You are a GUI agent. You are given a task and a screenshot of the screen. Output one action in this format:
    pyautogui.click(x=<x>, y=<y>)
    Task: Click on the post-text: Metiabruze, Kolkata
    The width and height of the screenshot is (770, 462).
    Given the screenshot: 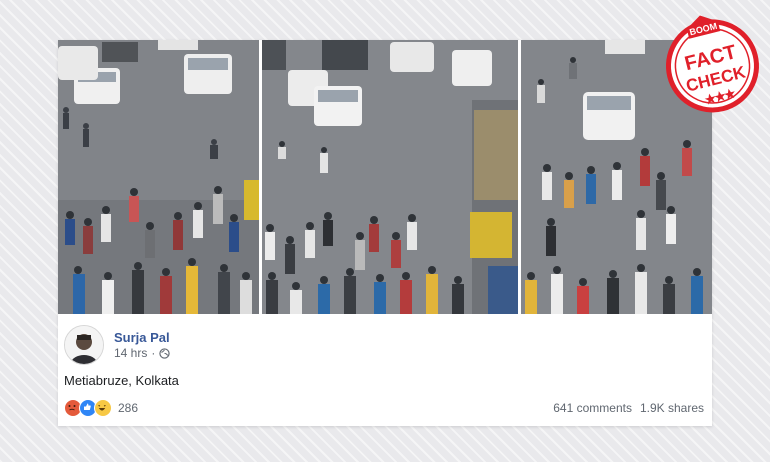 What is the action you would take?
    pyautogui.click(x=121, y=380)
    